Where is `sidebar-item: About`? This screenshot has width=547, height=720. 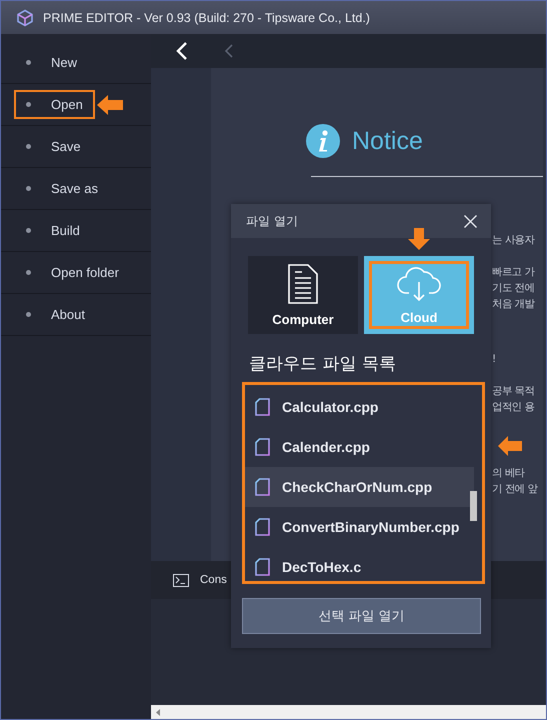 sidebar-item: About is located at coordinates (55, 314).